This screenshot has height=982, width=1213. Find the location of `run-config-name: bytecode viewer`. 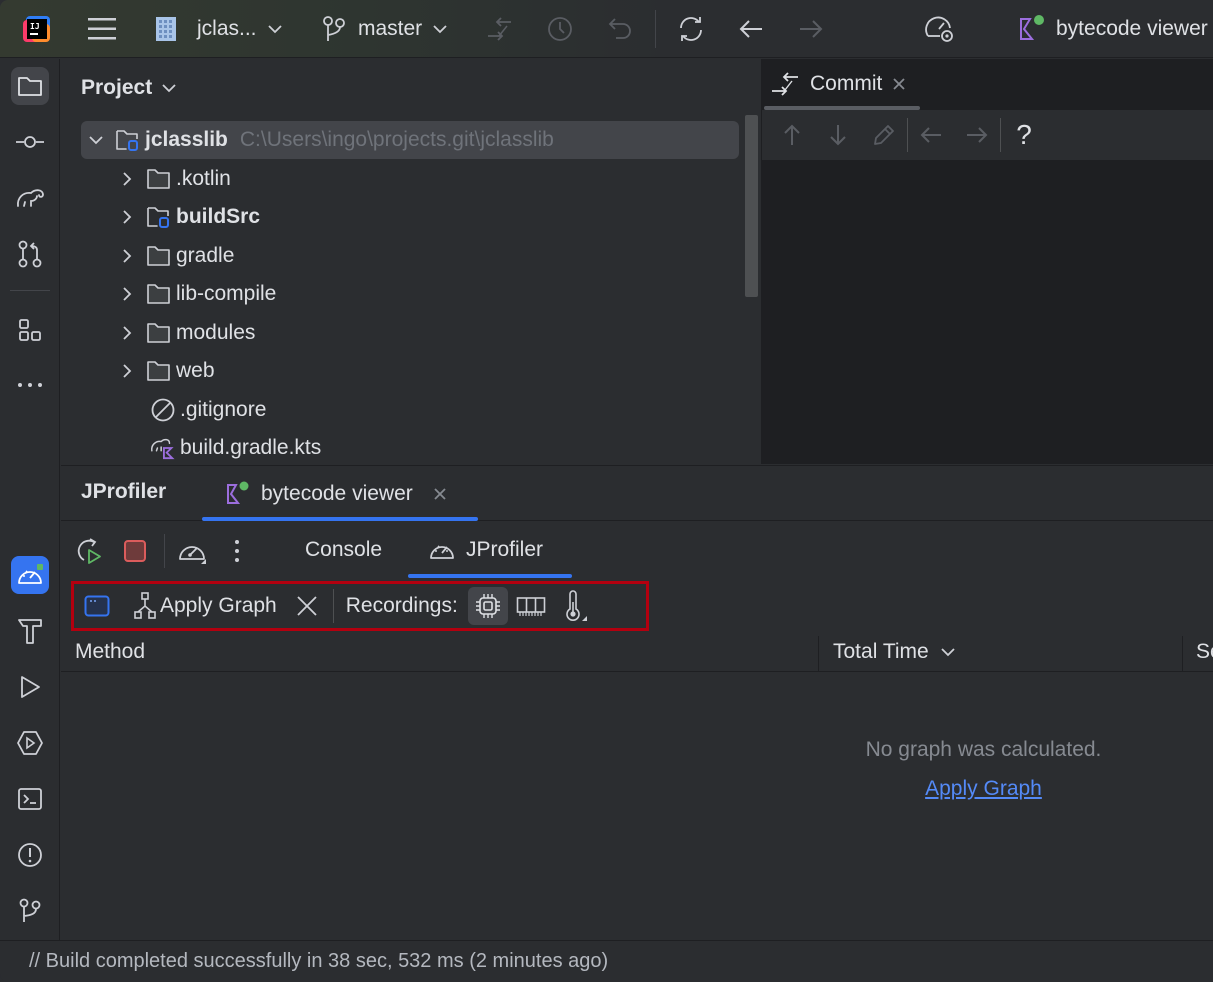

run-config-name: bytecode viewer is located at coordinates (1132, 28).